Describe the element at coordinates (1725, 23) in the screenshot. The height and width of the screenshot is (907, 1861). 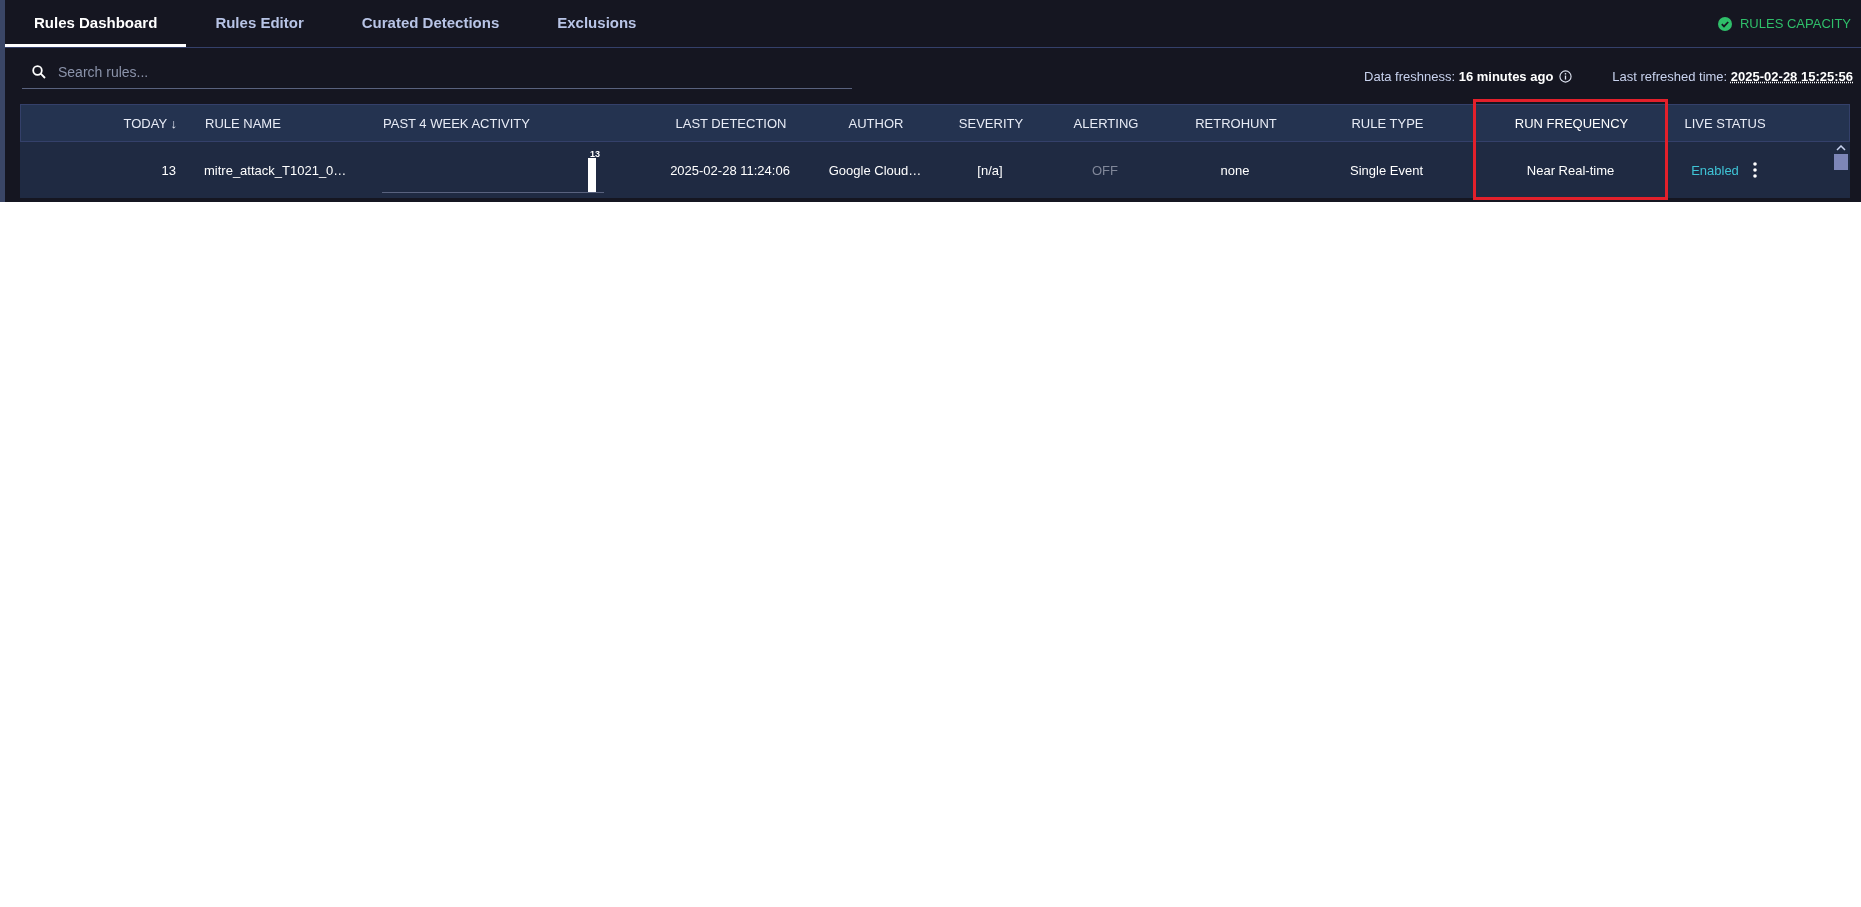
I see `check-circle-icon` at that location.